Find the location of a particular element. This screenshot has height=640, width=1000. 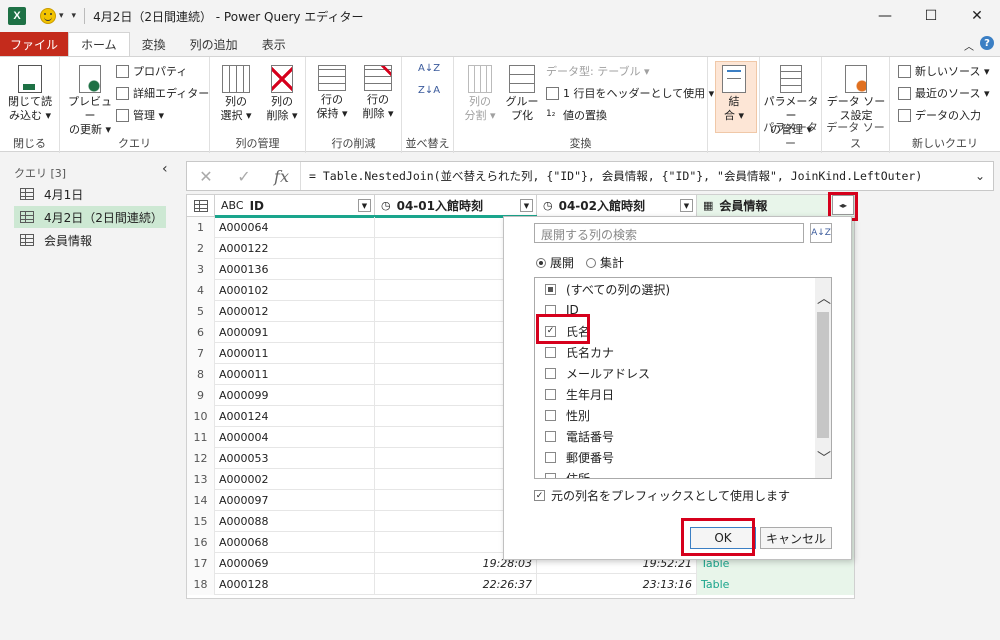

confirm-formula-icon: ✓ is located at coordinates (244, 176).